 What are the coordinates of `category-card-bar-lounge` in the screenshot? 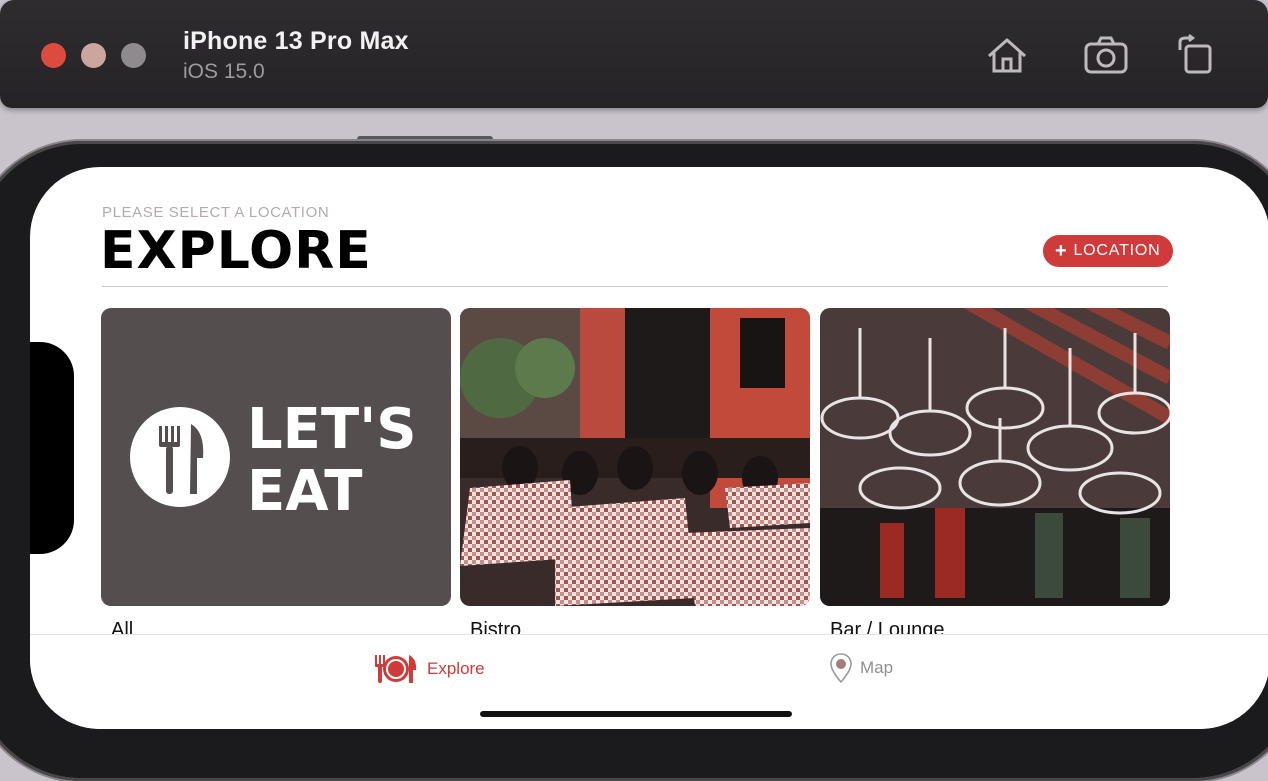 It's located at (995, 457).